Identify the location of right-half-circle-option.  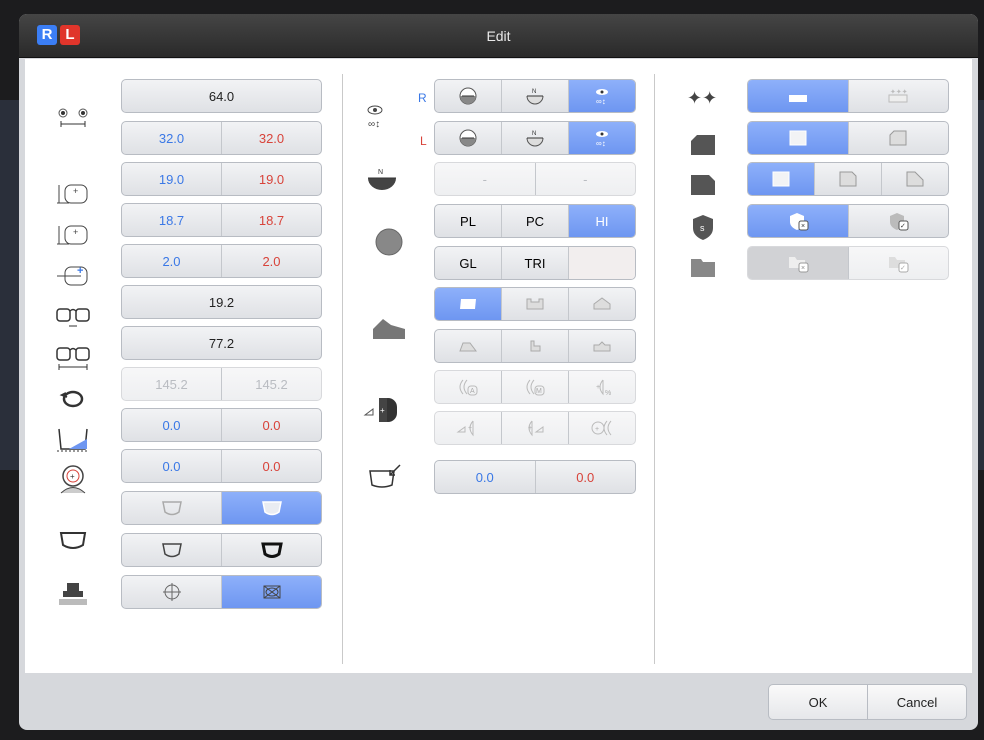
(468, 96).